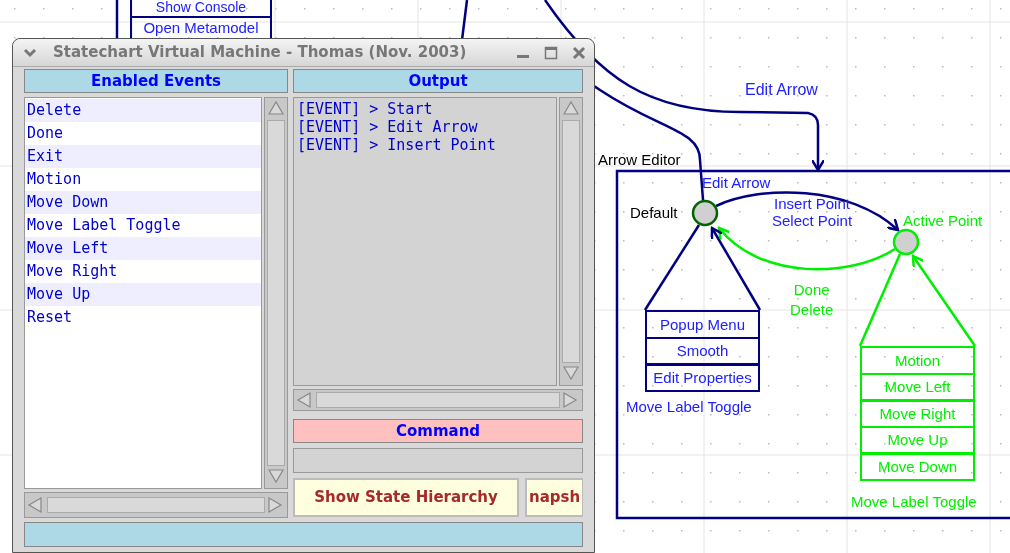 The height and width of the screenshot is (553, 1010). Describe the element at coordinates (438, 81) in the screenshot. I see `panel-header: Output` at that location.